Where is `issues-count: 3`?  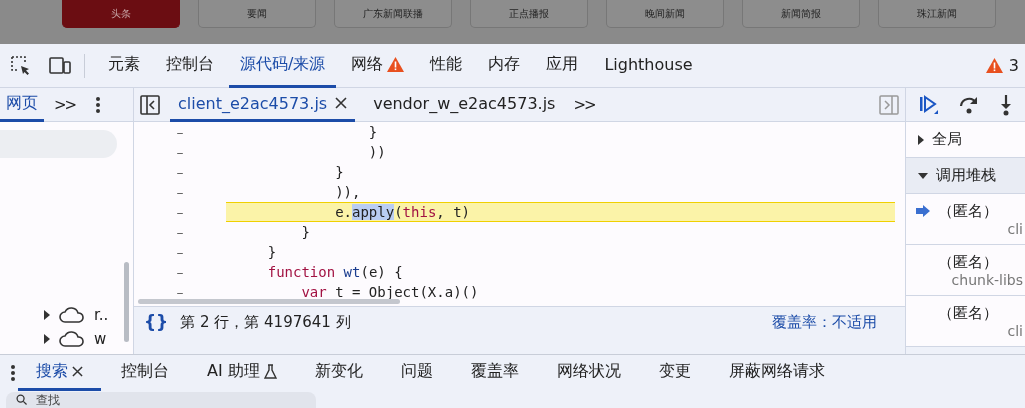 issues-count: 3 is located at coordinates (1013, 65).